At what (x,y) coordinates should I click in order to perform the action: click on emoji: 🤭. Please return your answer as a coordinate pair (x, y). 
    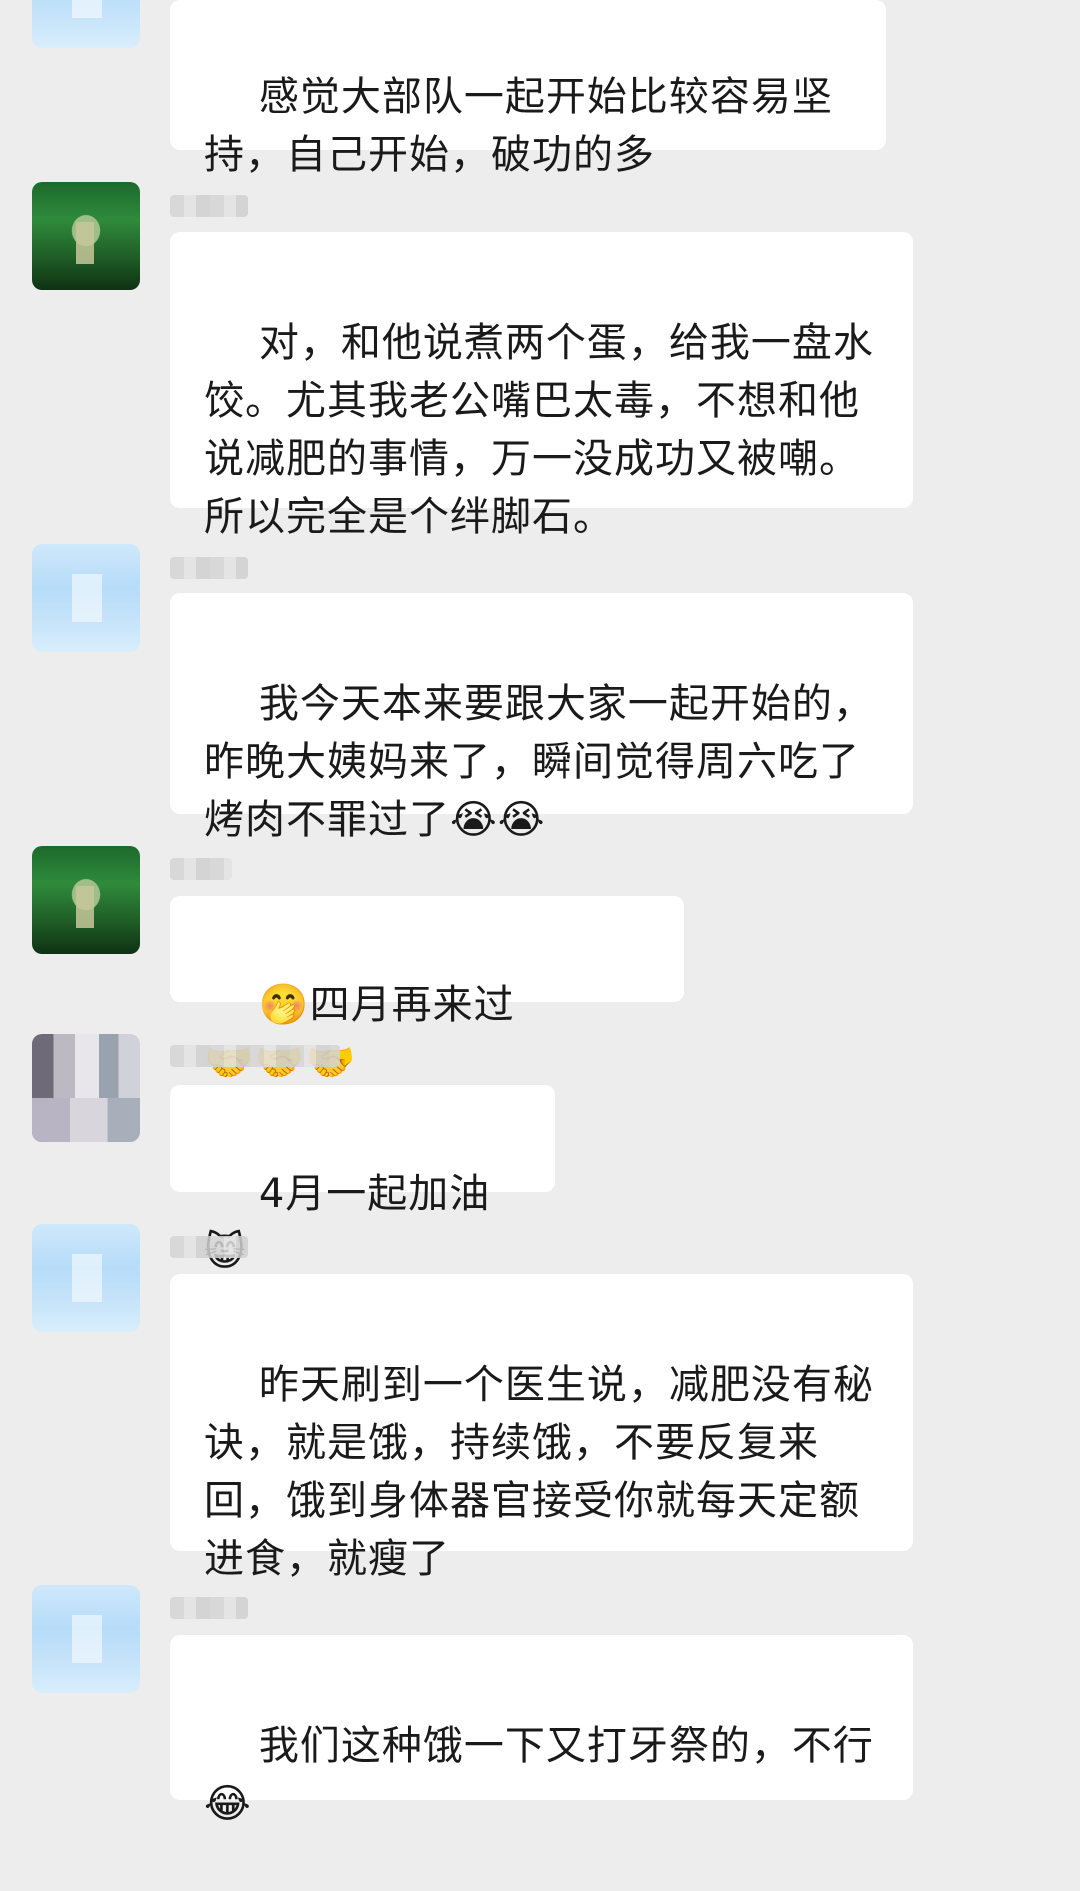
    Looking at the image, I should click on (284, 1005).